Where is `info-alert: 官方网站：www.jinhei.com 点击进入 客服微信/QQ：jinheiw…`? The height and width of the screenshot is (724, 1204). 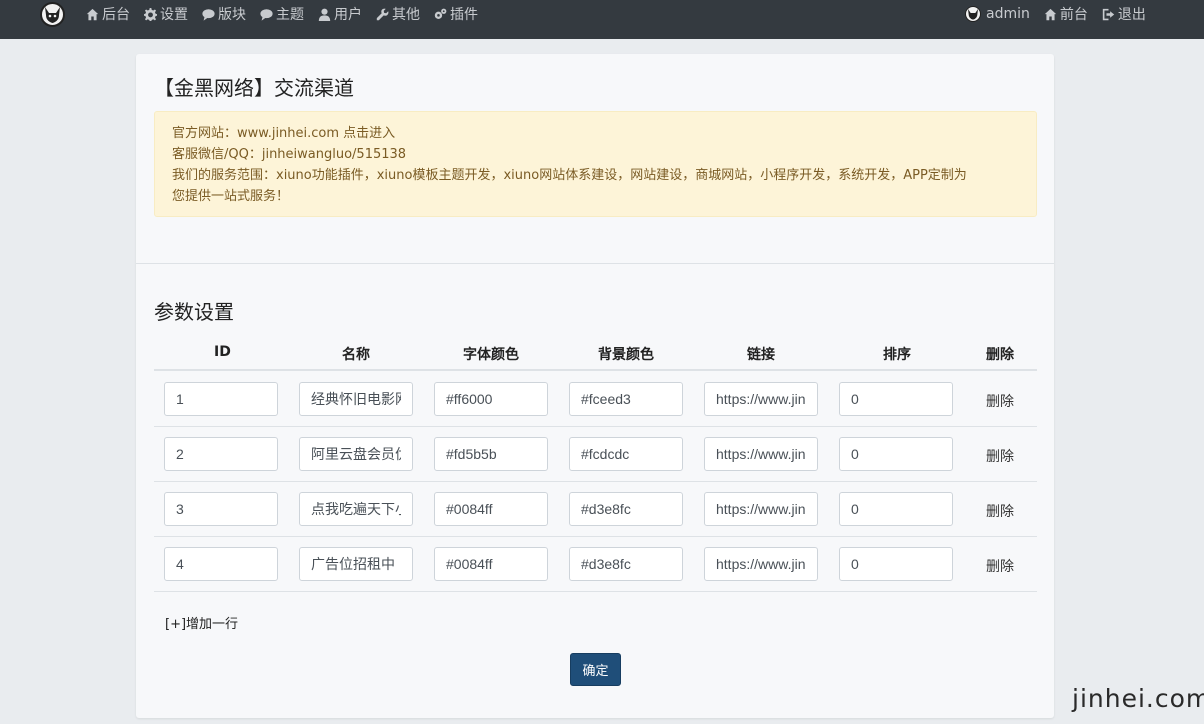 info-alert: 官方网站：www.jinhei.com 点击进入 客服微信/QQ：jinheiw… is located at coordinates (595, 164).